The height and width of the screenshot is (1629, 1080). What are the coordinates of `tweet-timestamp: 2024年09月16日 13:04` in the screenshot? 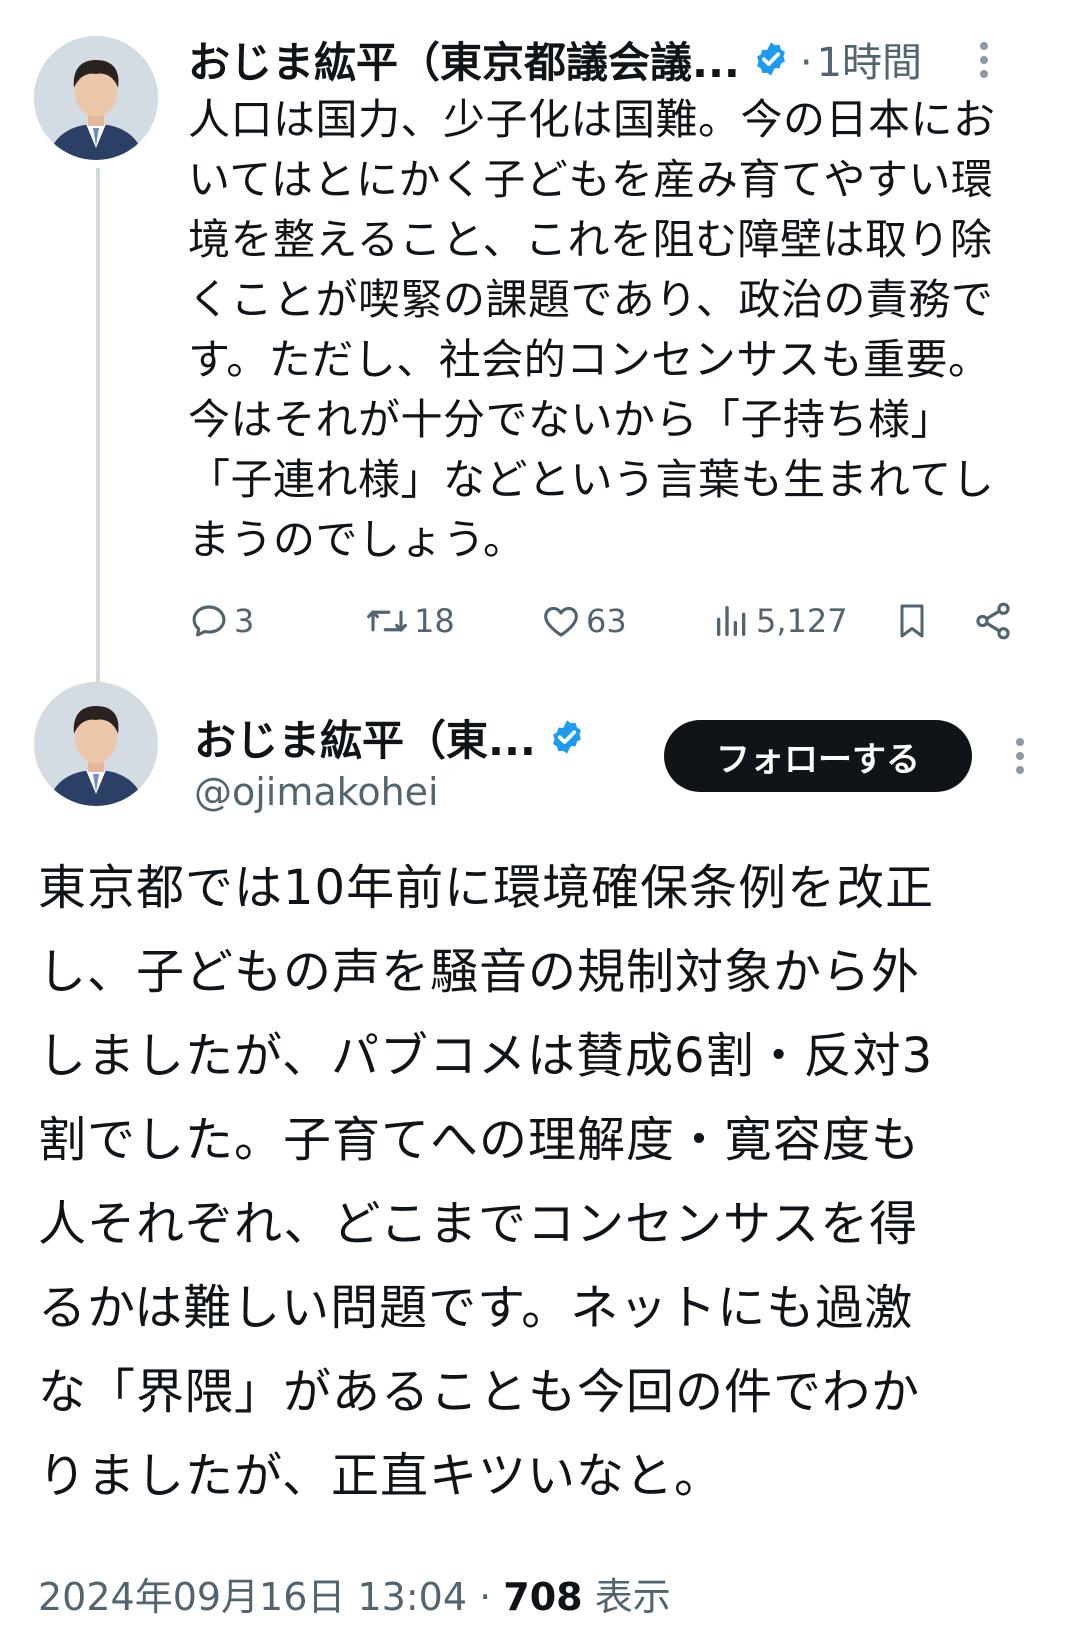 It's located at (252, 1597).